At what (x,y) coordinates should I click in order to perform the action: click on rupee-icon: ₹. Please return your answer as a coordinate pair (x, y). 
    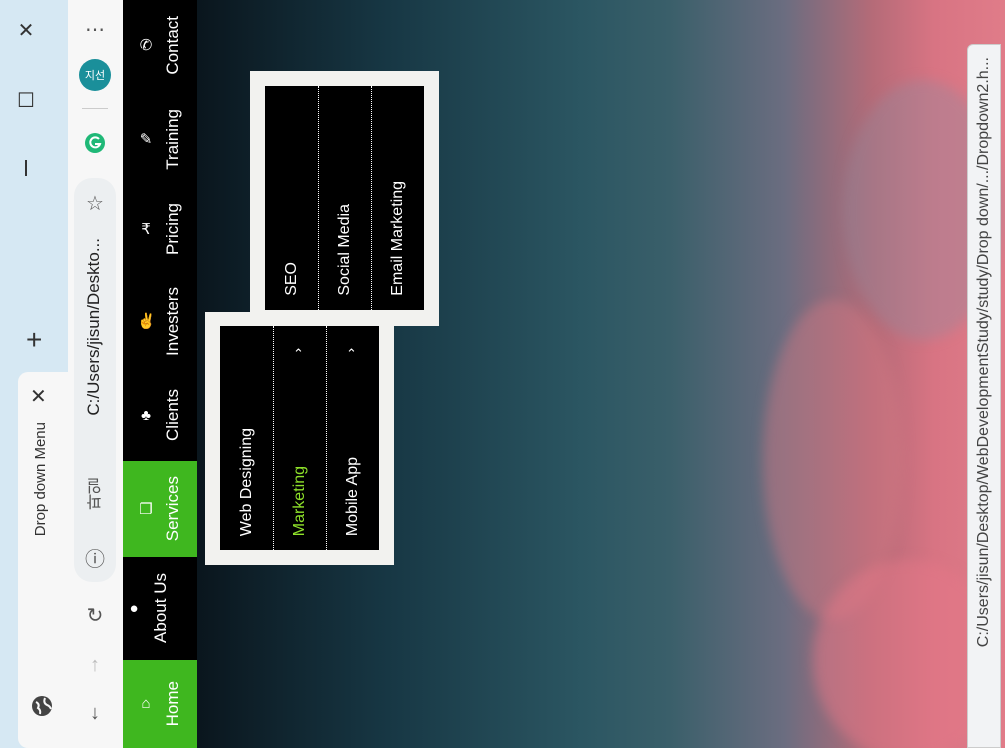
    Looking at the image, I should click on (146, 229).